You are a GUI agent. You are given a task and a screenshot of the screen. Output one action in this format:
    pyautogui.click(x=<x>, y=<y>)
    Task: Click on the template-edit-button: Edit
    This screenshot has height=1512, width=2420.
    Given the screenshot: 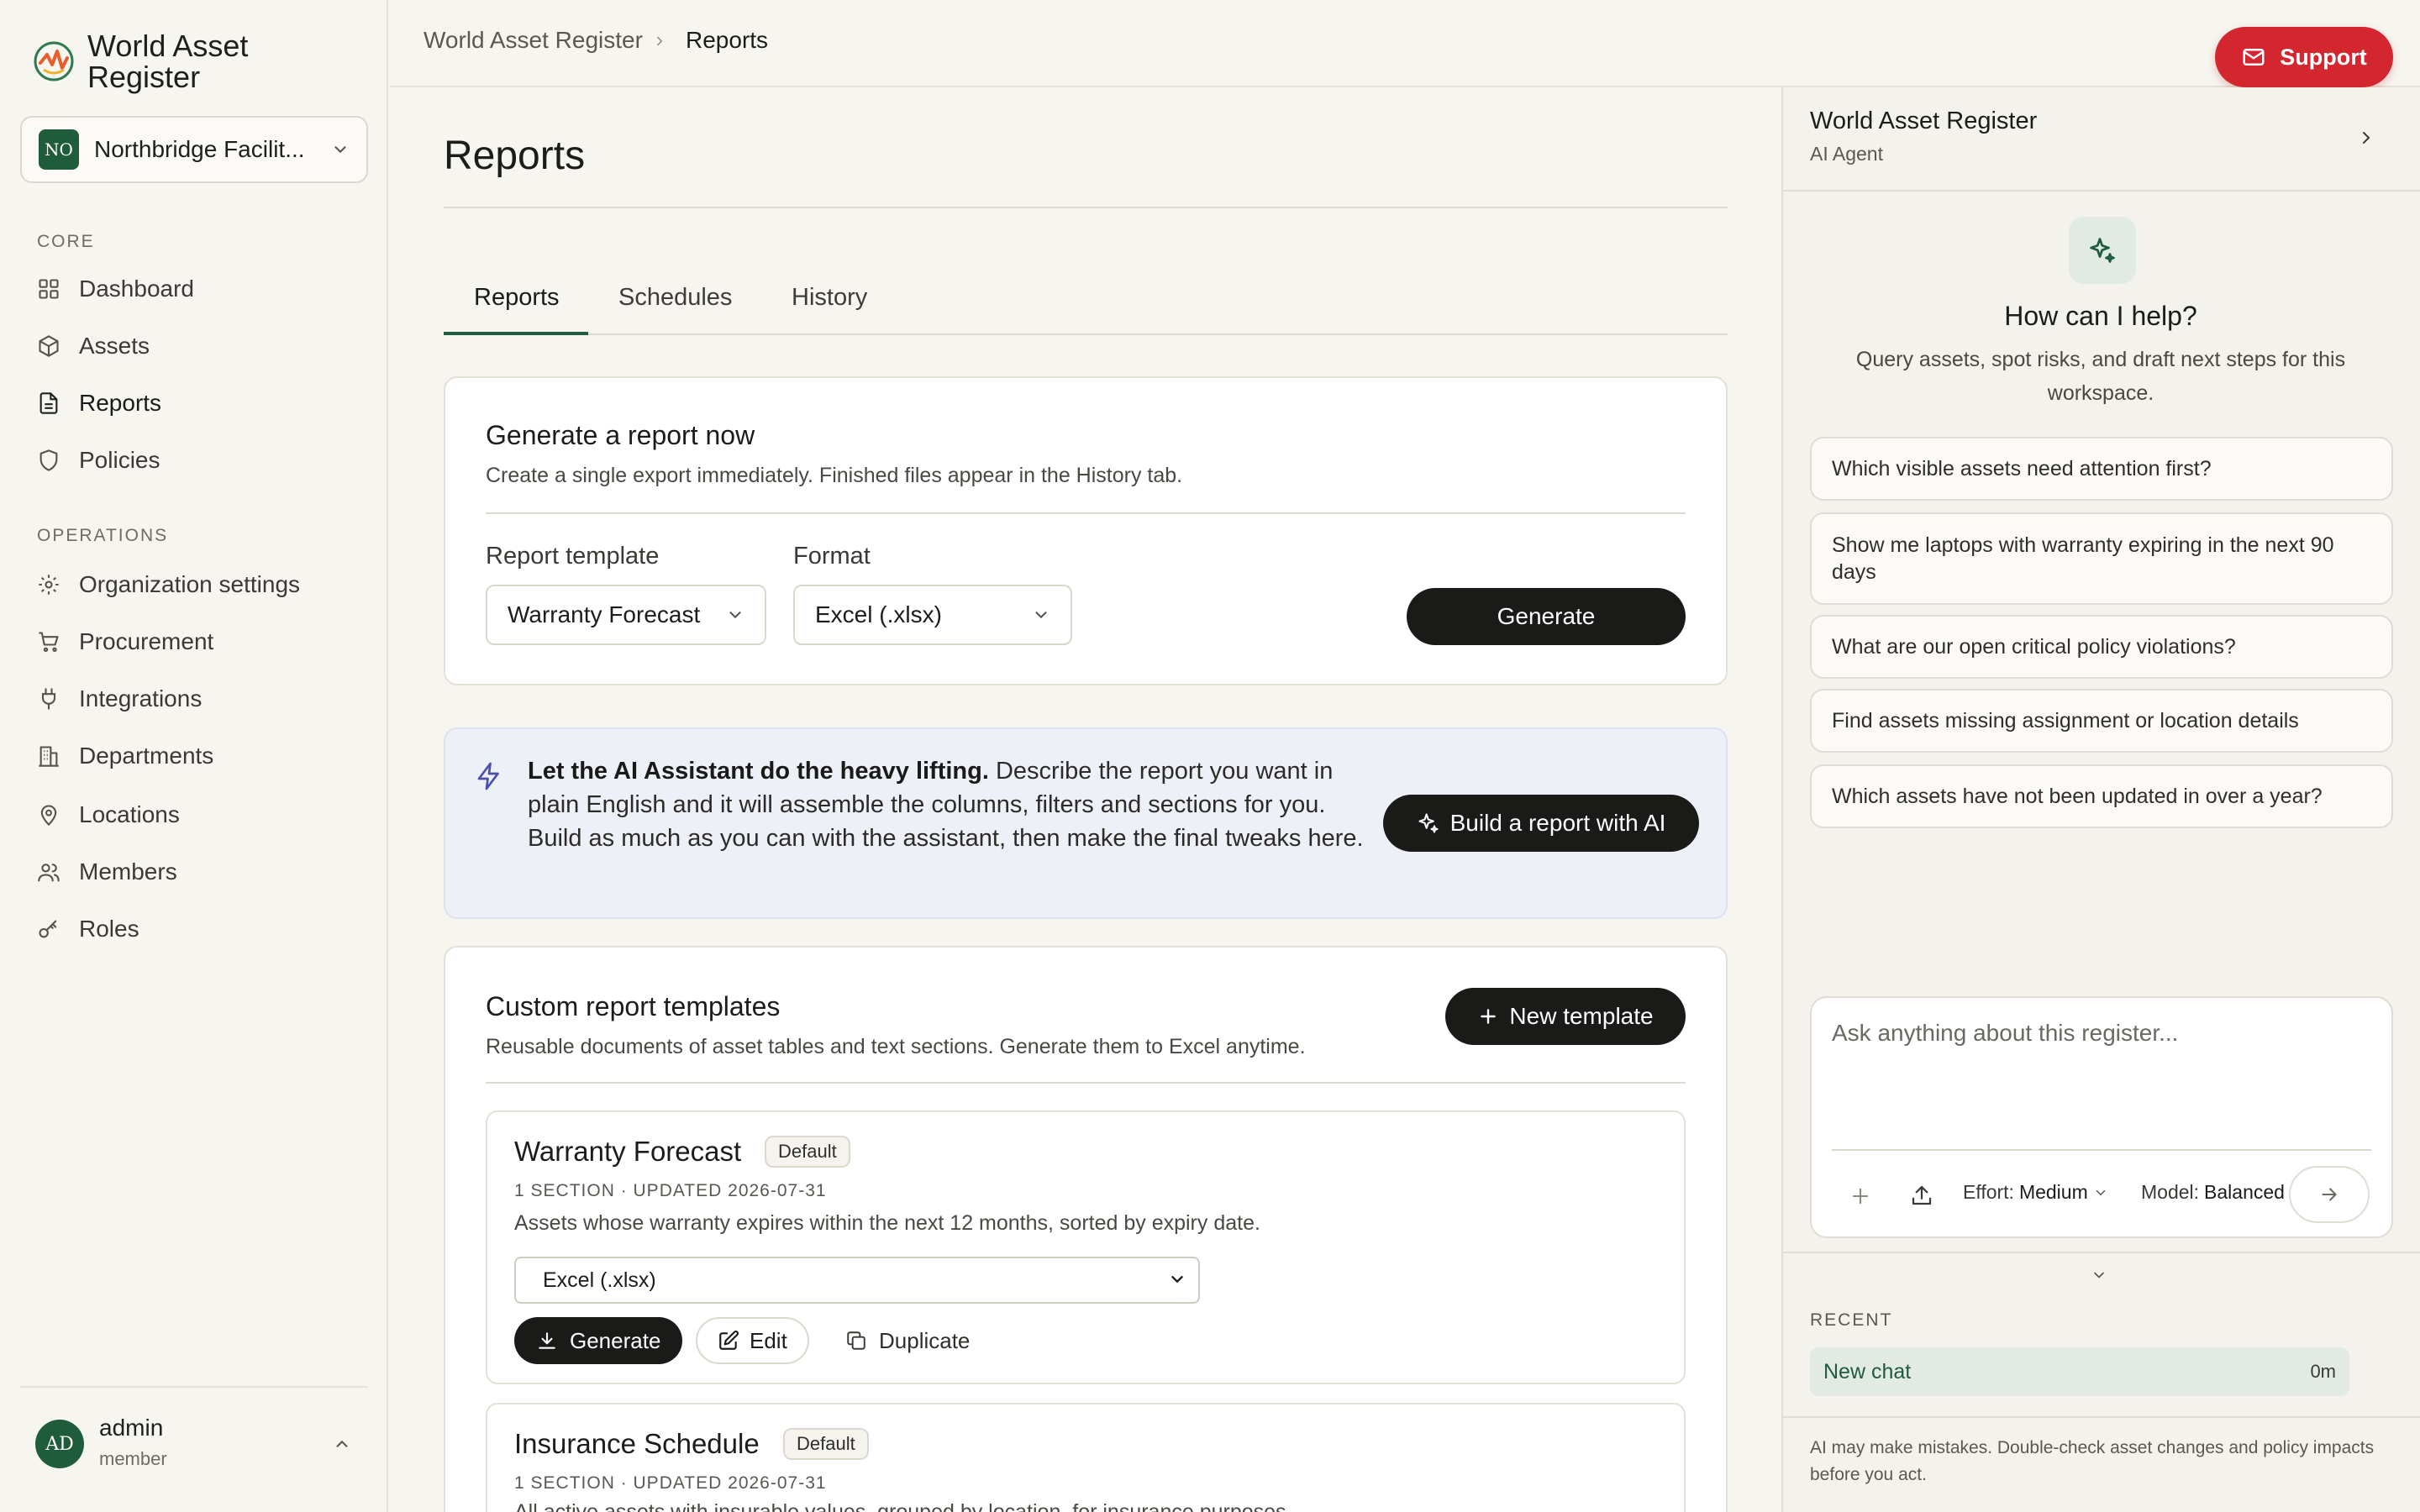 What is the action you would take?
    pyautogui.click(x=752, y=1340)
    